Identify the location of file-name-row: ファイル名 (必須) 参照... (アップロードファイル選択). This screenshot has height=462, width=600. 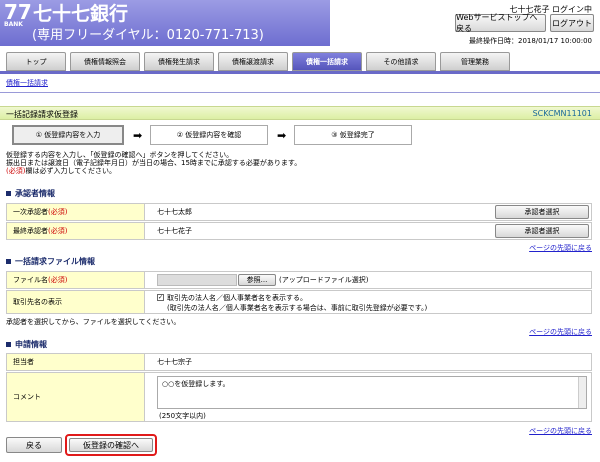
(299, 280).